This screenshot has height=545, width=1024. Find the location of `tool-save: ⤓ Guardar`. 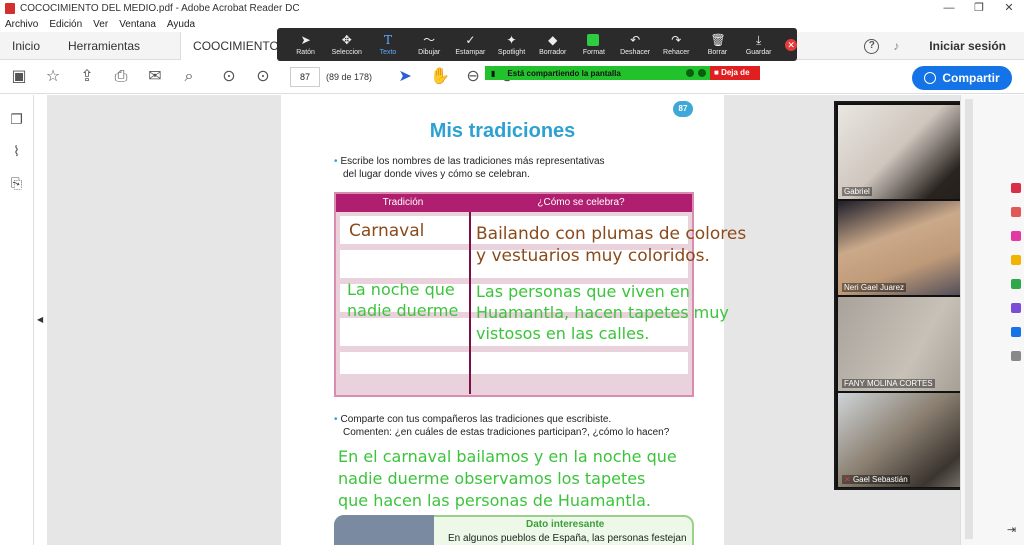

tool-save: ⤓ Guardar is located at coordinates (758, 44).